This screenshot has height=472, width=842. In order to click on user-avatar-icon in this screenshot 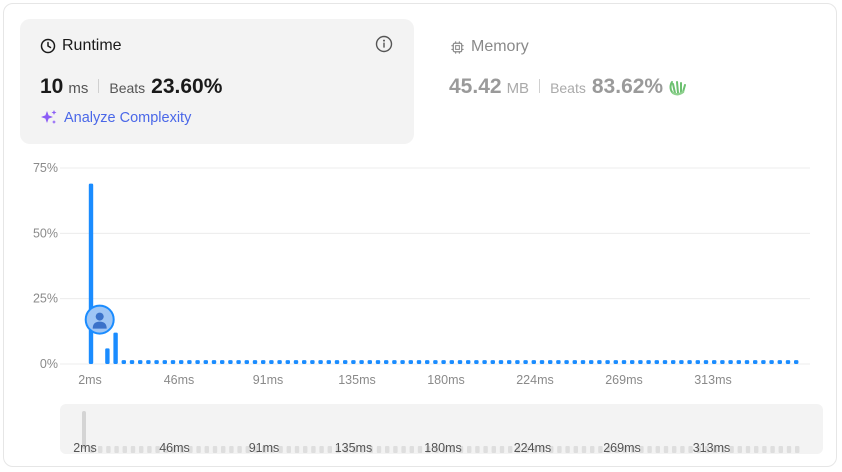, I will do `click(99, 319)`.